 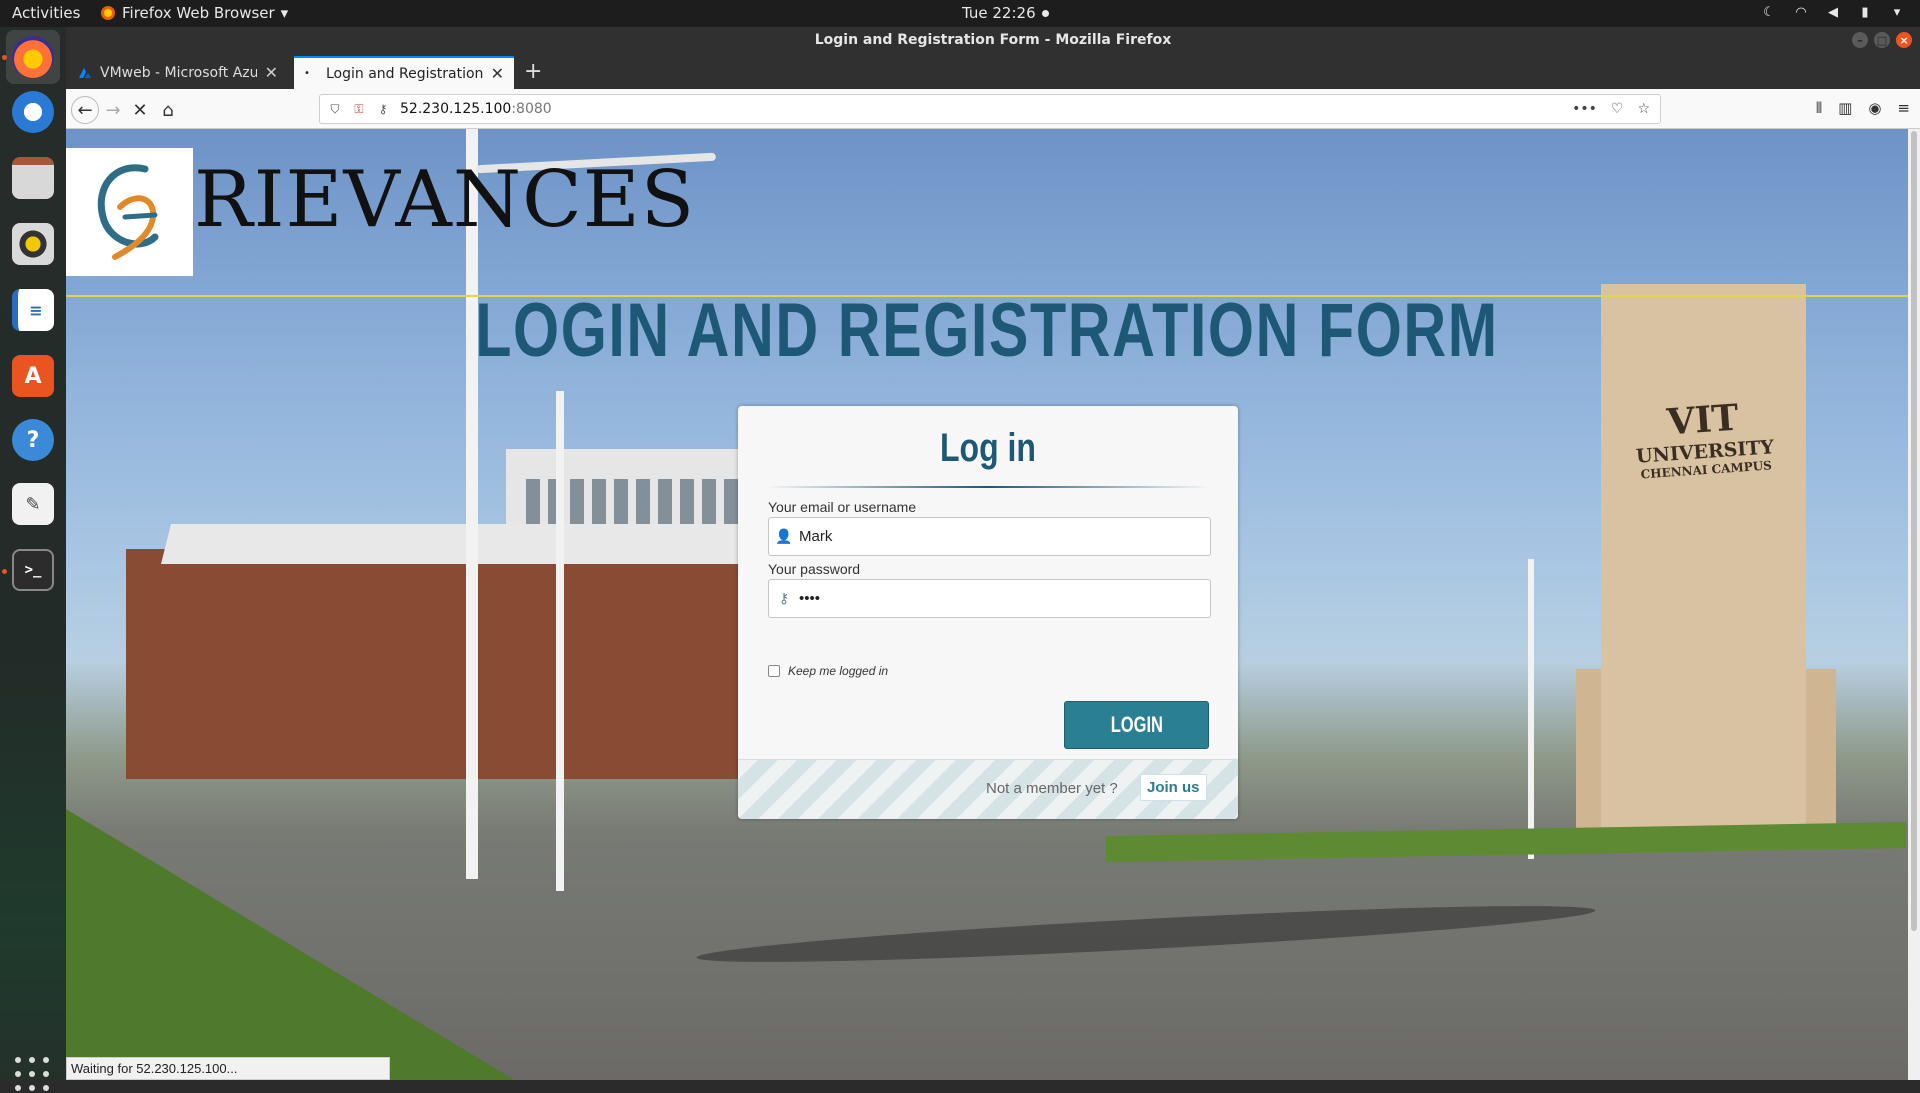 I want to click on volume-icon: ◀, so click(x=1833, y=12).